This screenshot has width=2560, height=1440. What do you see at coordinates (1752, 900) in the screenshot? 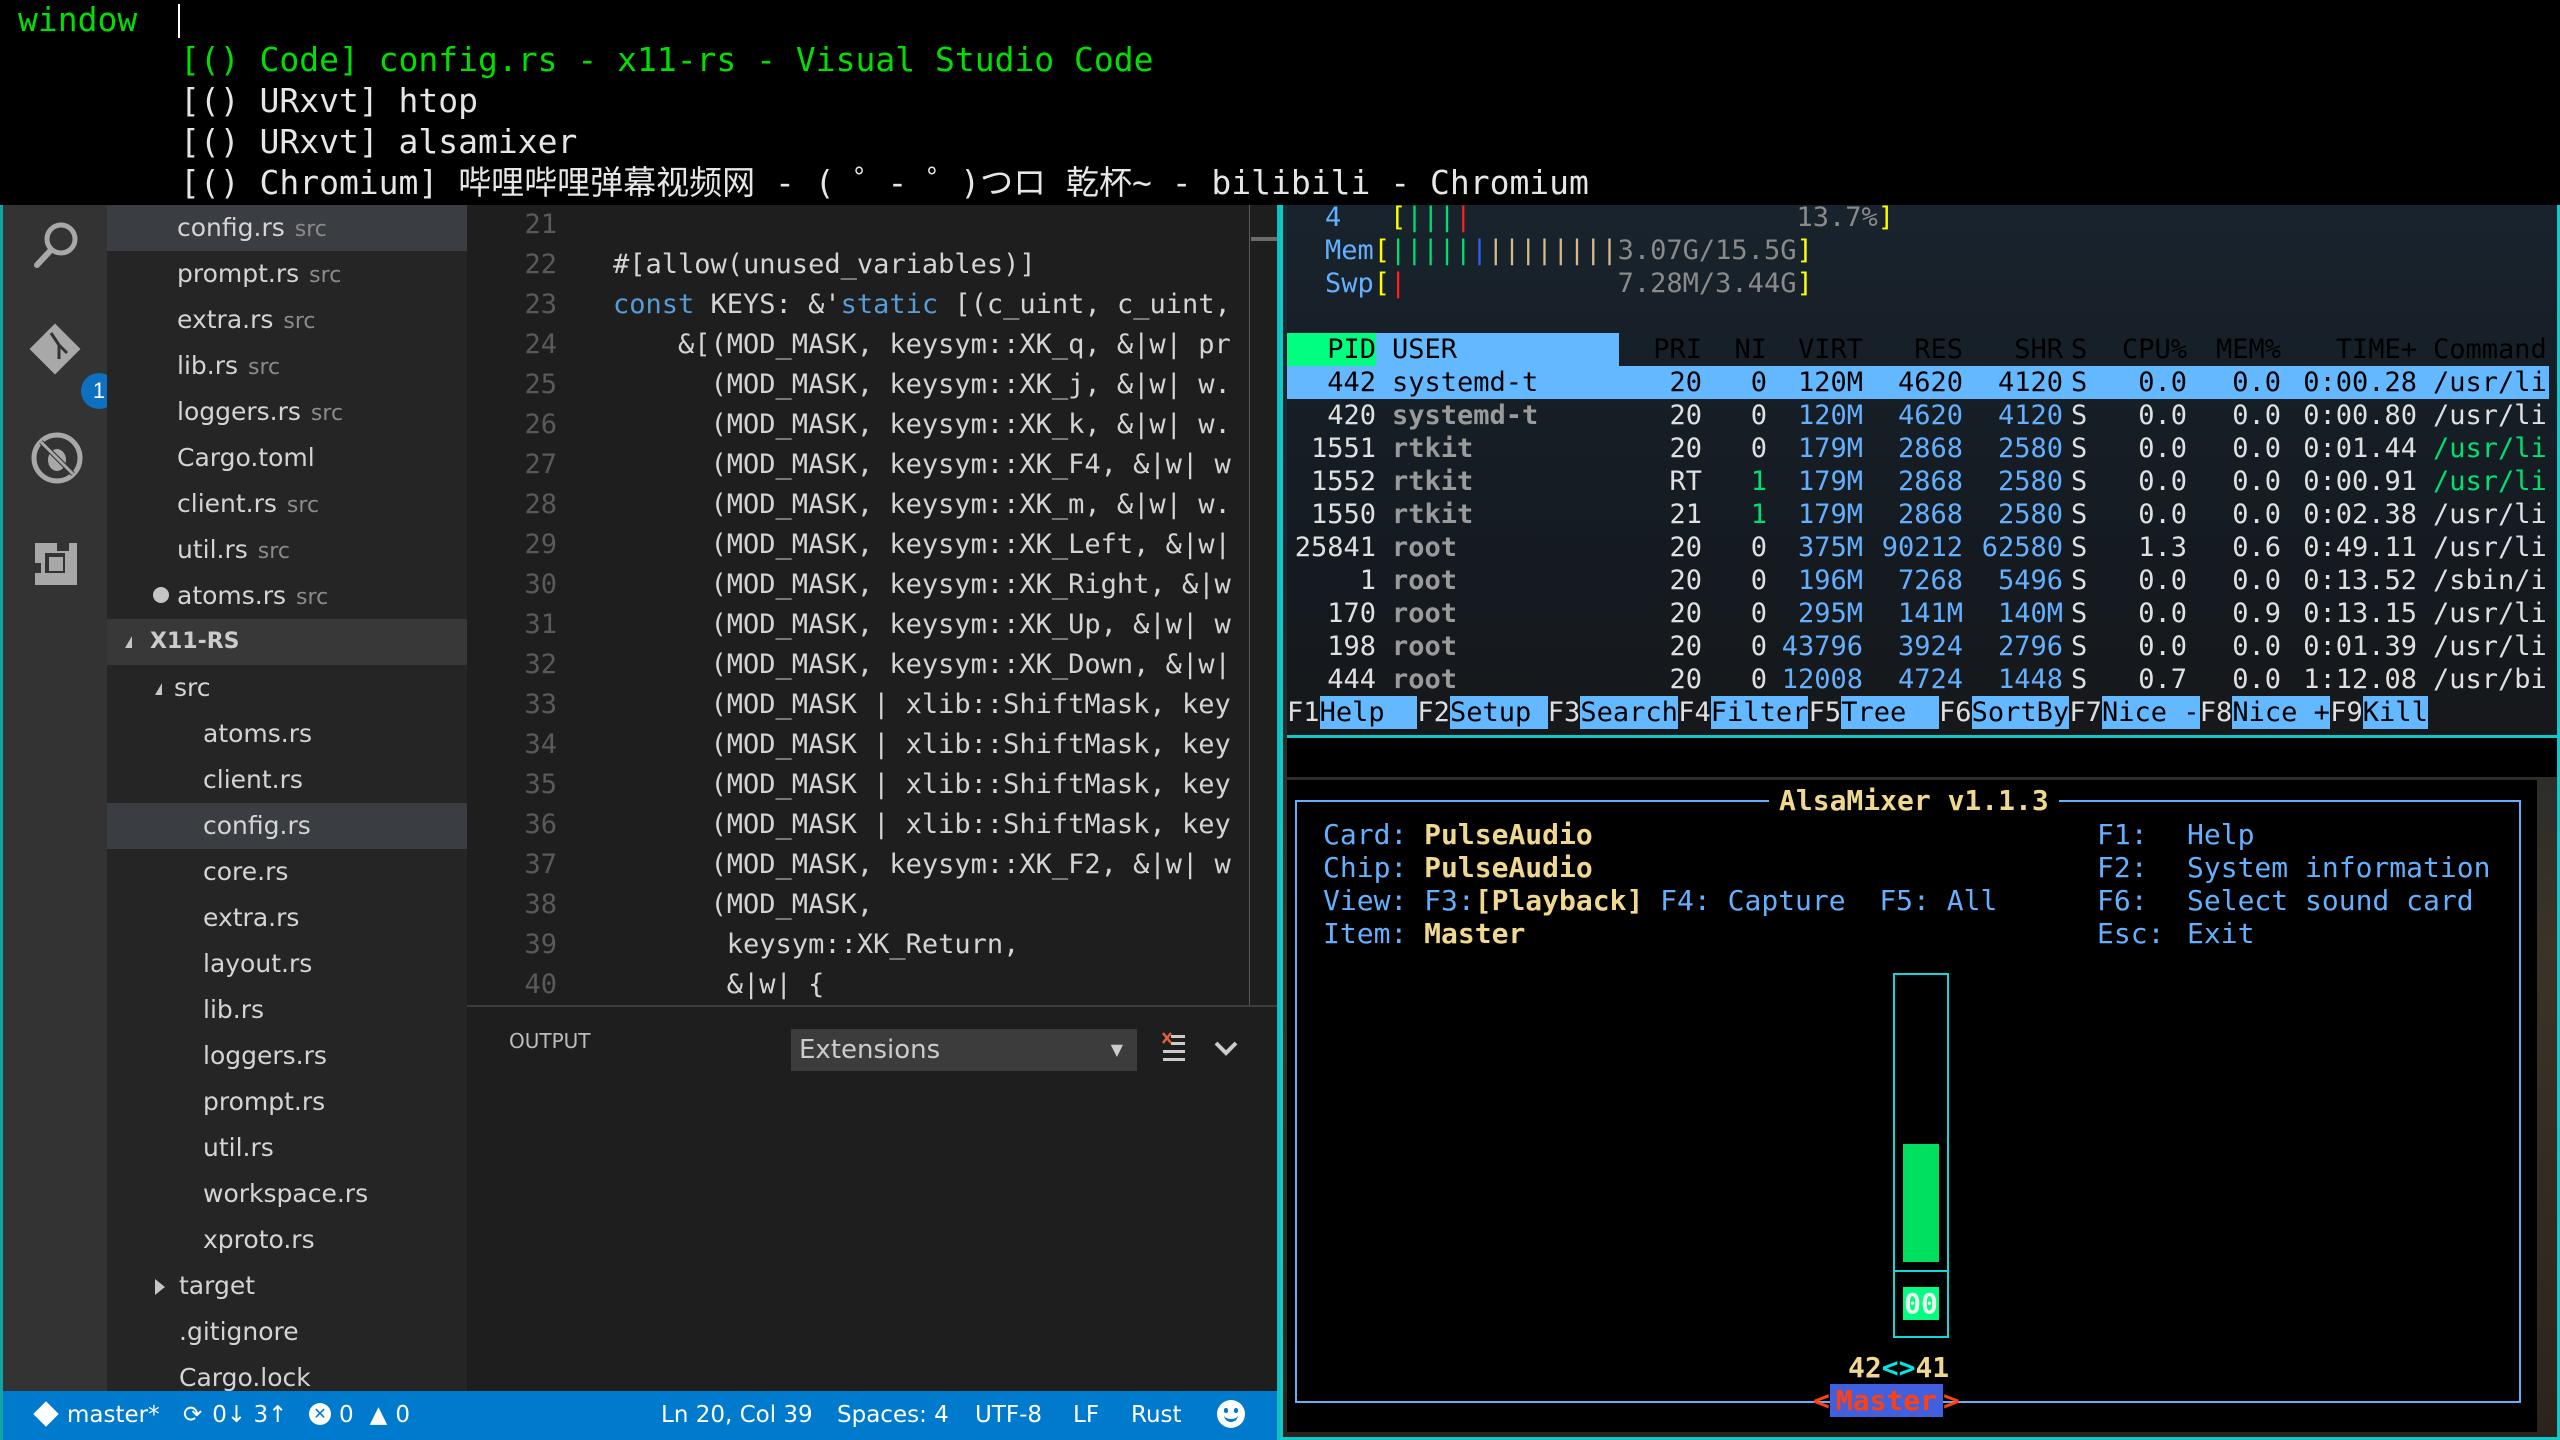
I see `view-capture: F4: Capture` at bounding box center [1752, 900].